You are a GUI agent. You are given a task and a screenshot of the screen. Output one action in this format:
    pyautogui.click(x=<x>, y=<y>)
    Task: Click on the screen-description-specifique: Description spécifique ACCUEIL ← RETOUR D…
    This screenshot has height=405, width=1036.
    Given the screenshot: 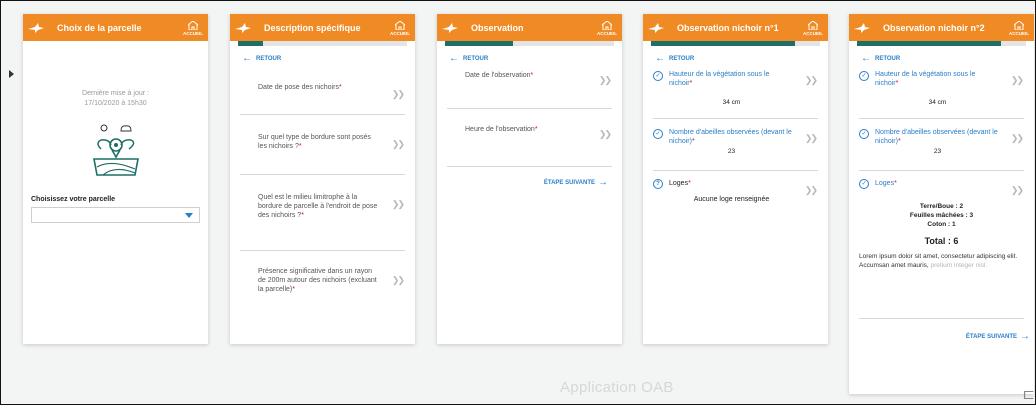 What is the action you would take?
    pyautogui.click(x=322, y=179)
    